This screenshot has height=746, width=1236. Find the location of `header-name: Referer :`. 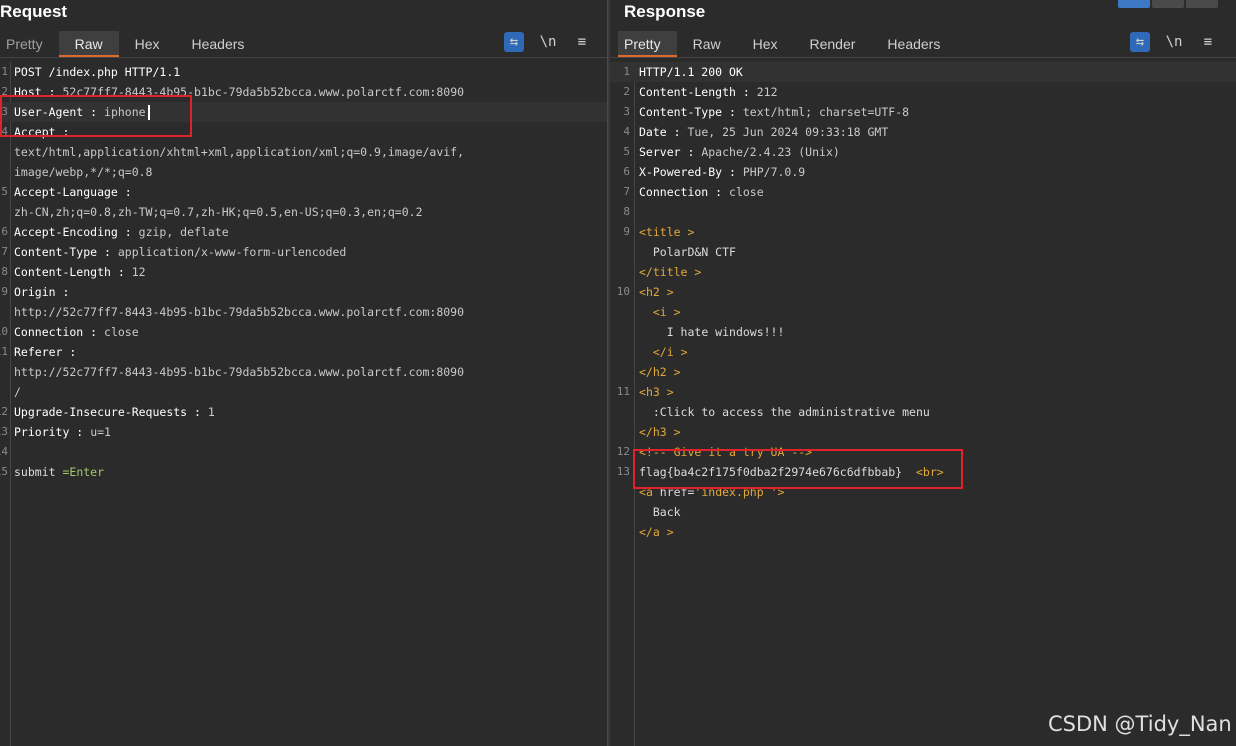

header-name: Referer : is located at coordinates (45, 352).